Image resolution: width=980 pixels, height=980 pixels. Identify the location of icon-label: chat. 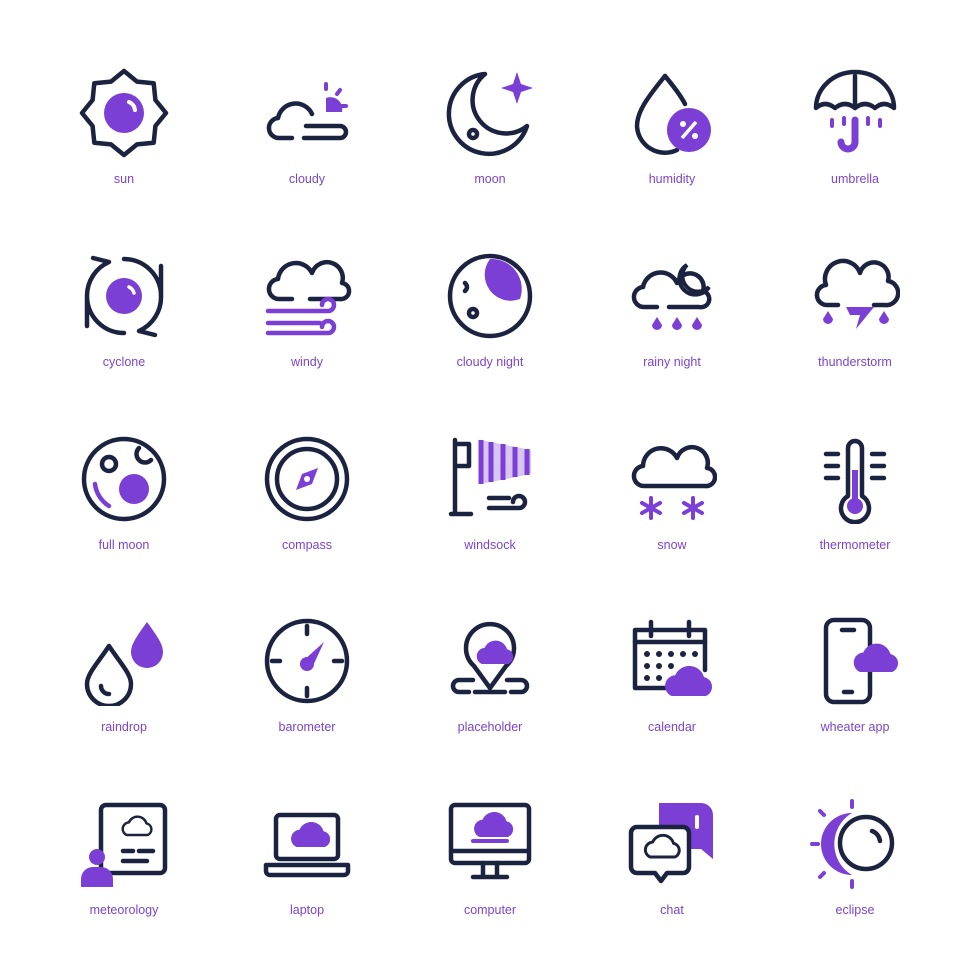
(672, 910).